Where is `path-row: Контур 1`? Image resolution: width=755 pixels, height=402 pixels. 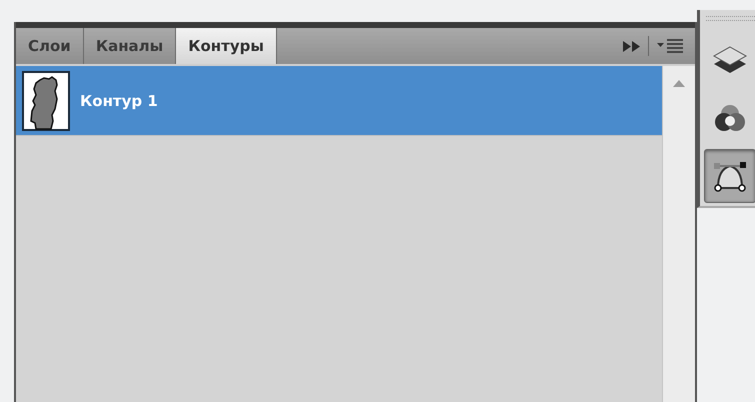
path-row: Контур 1 is located at coordinates (339, 101).